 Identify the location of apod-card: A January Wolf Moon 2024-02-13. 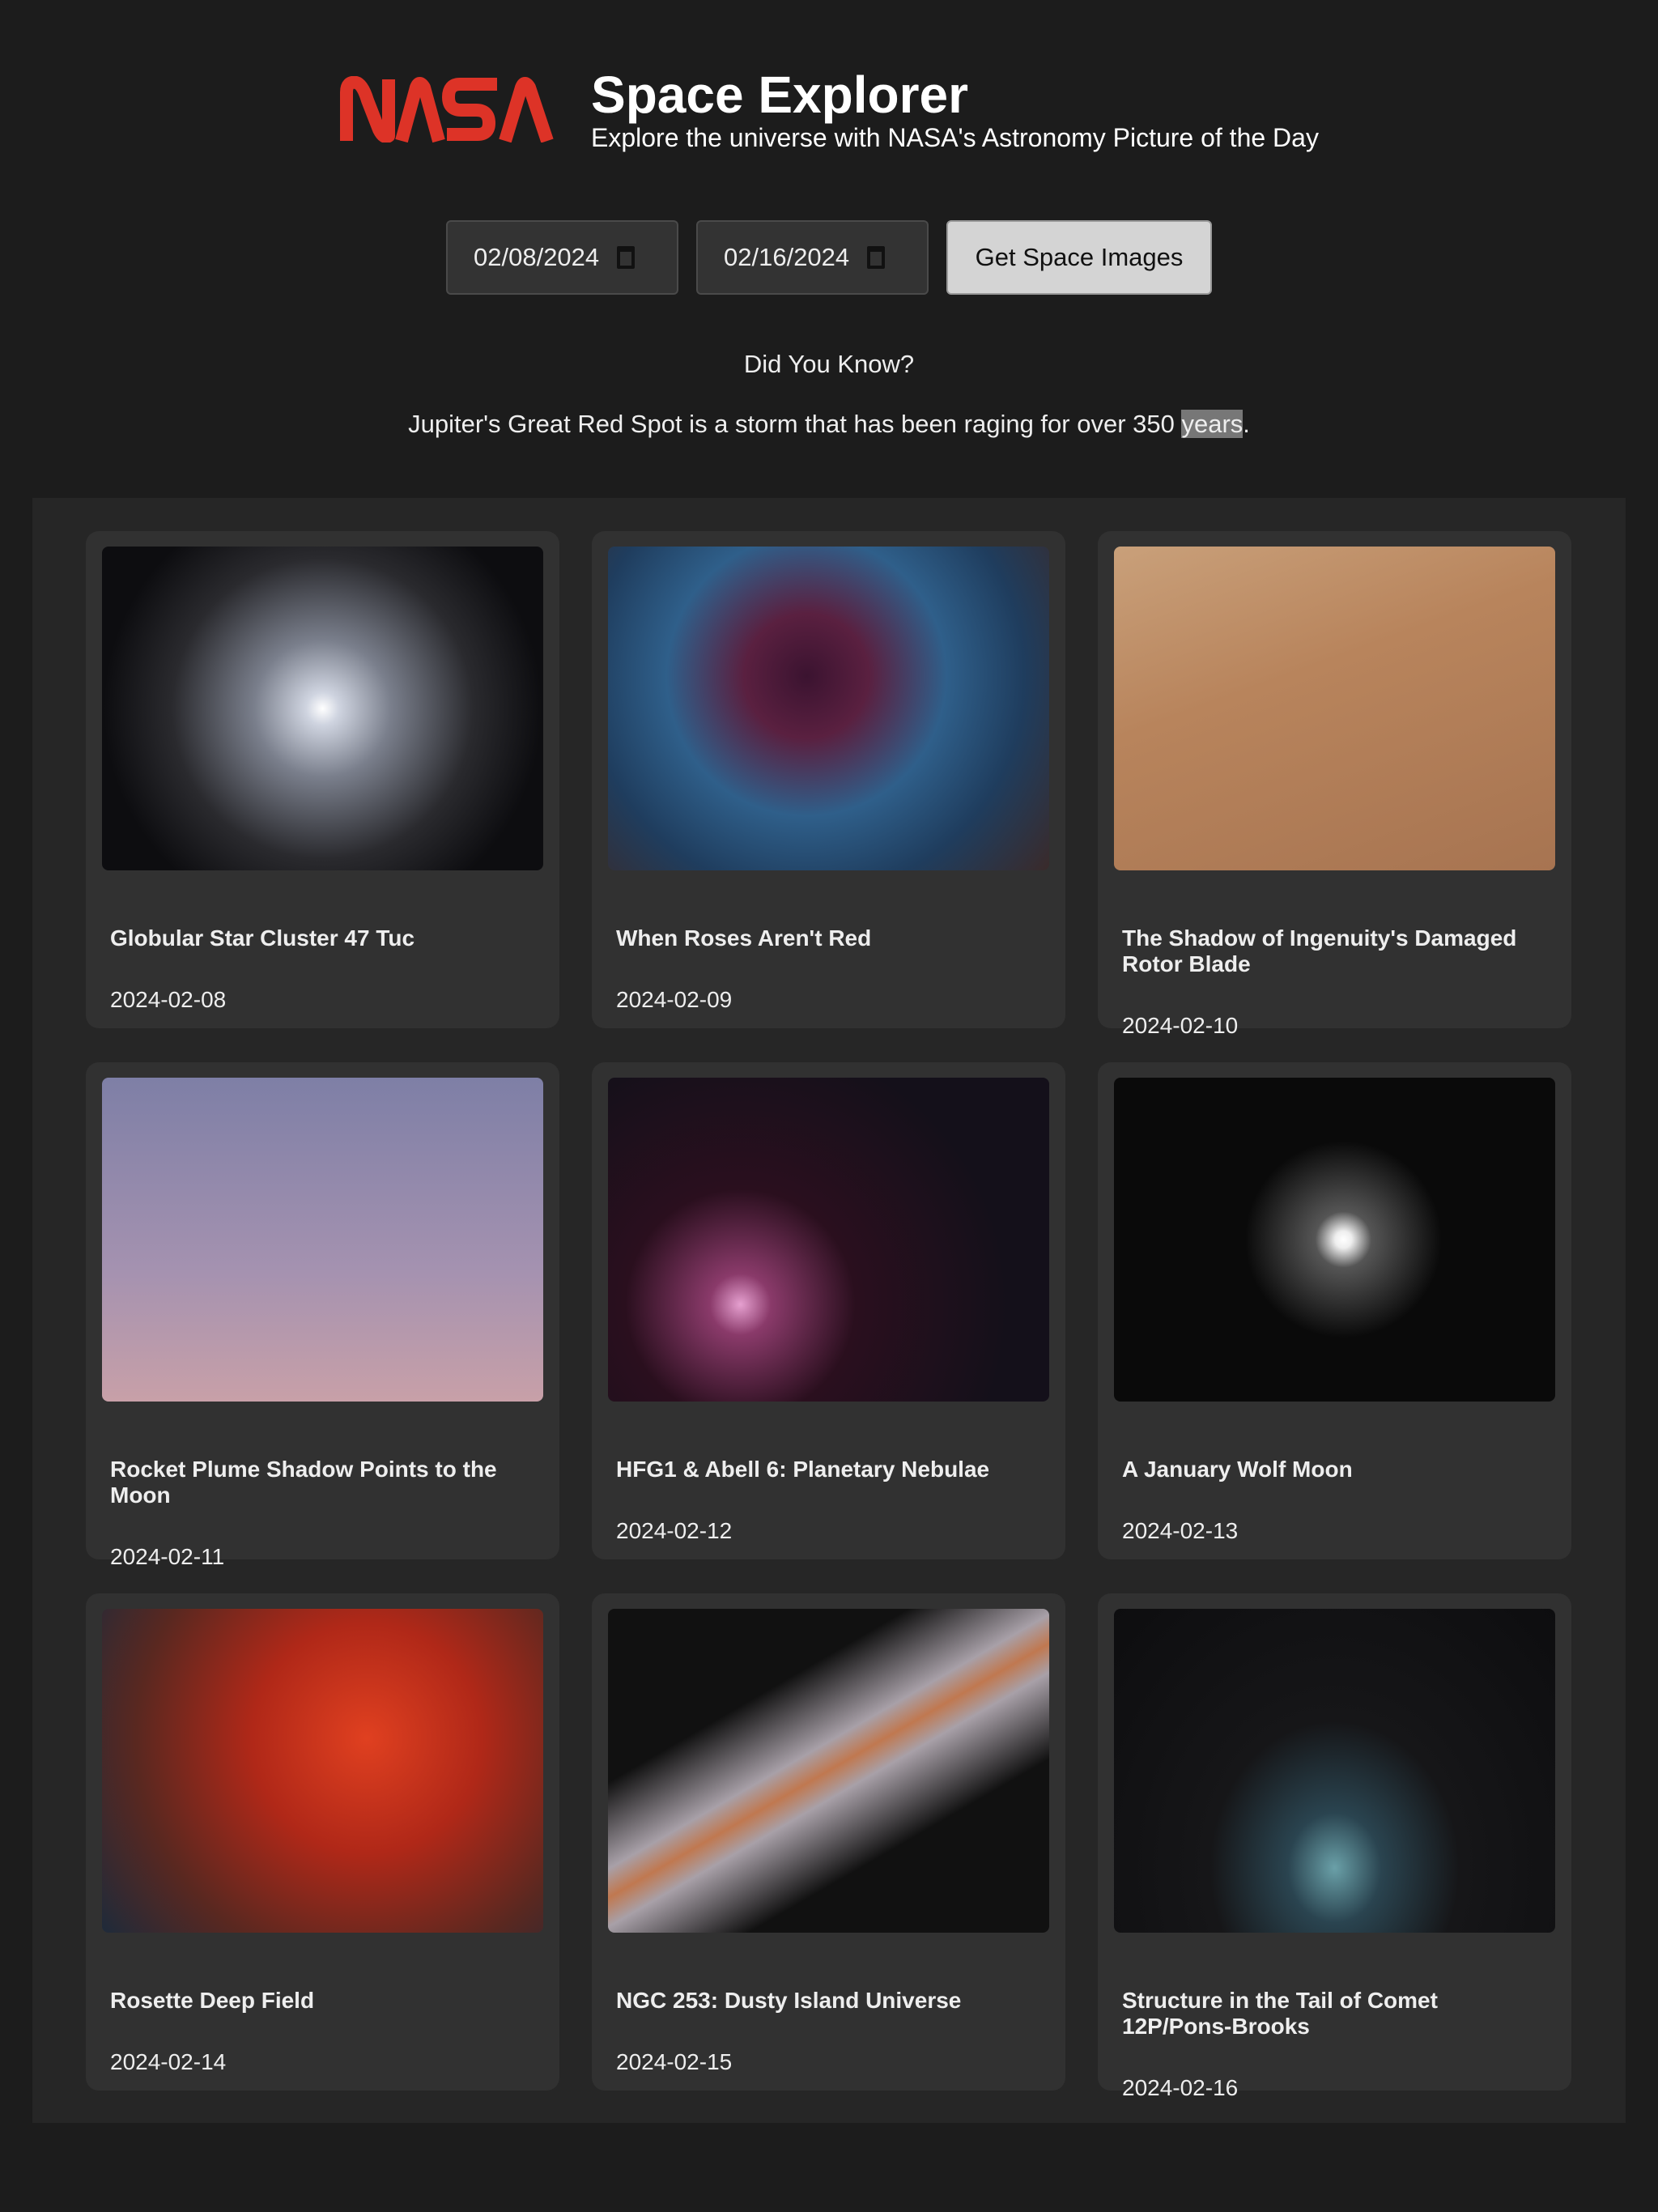
(1334, 1311).